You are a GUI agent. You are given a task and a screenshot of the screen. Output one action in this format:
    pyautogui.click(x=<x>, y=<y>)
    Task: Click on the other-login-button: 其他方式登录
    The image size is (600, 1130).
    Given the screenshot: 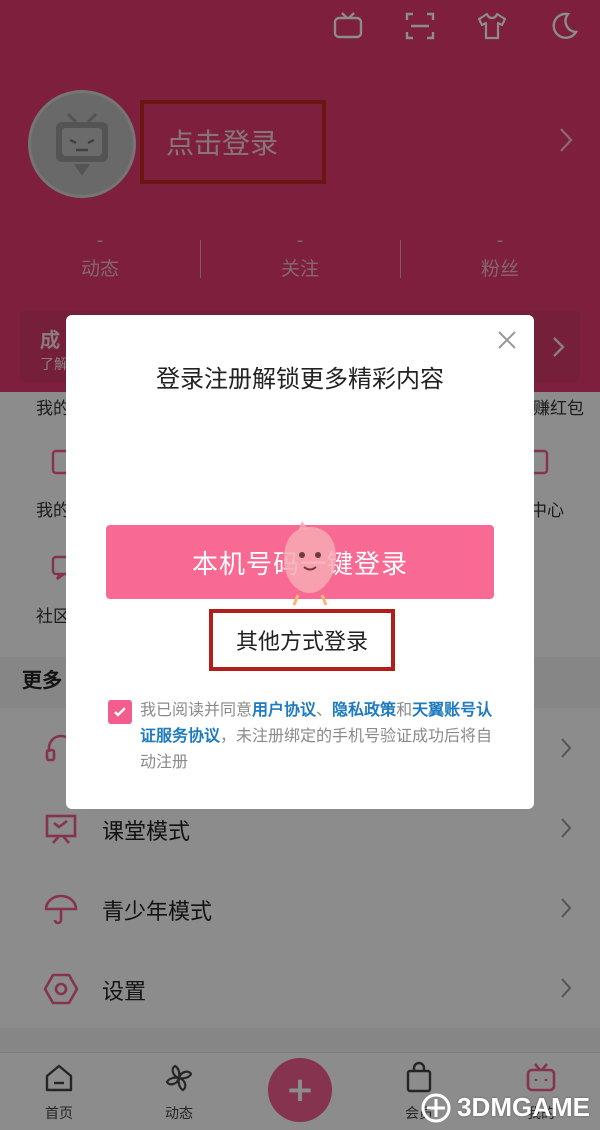 What is the action you would take?
    pyautogui.click(x=302, y=640)
    